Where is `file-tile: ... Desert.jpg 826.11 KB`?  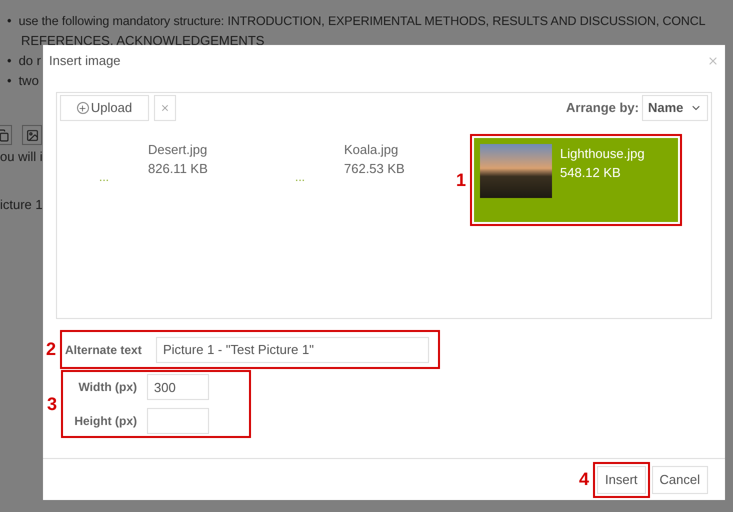 file-tile: ... Desert.jpg 826.11 KB is located at coordinates (160, 176).